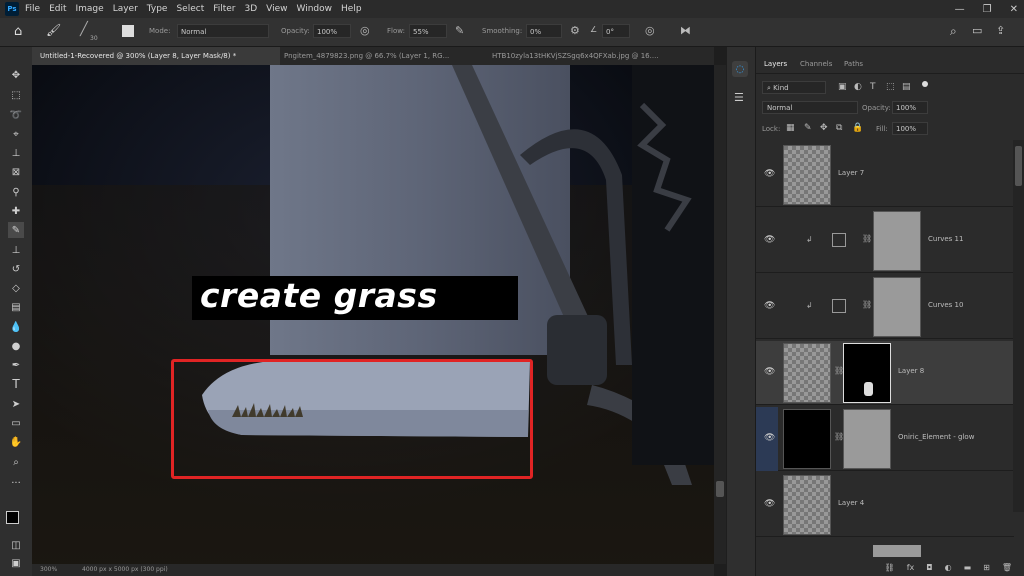  I want to click on flow-field: 55%, so click(428, 31).